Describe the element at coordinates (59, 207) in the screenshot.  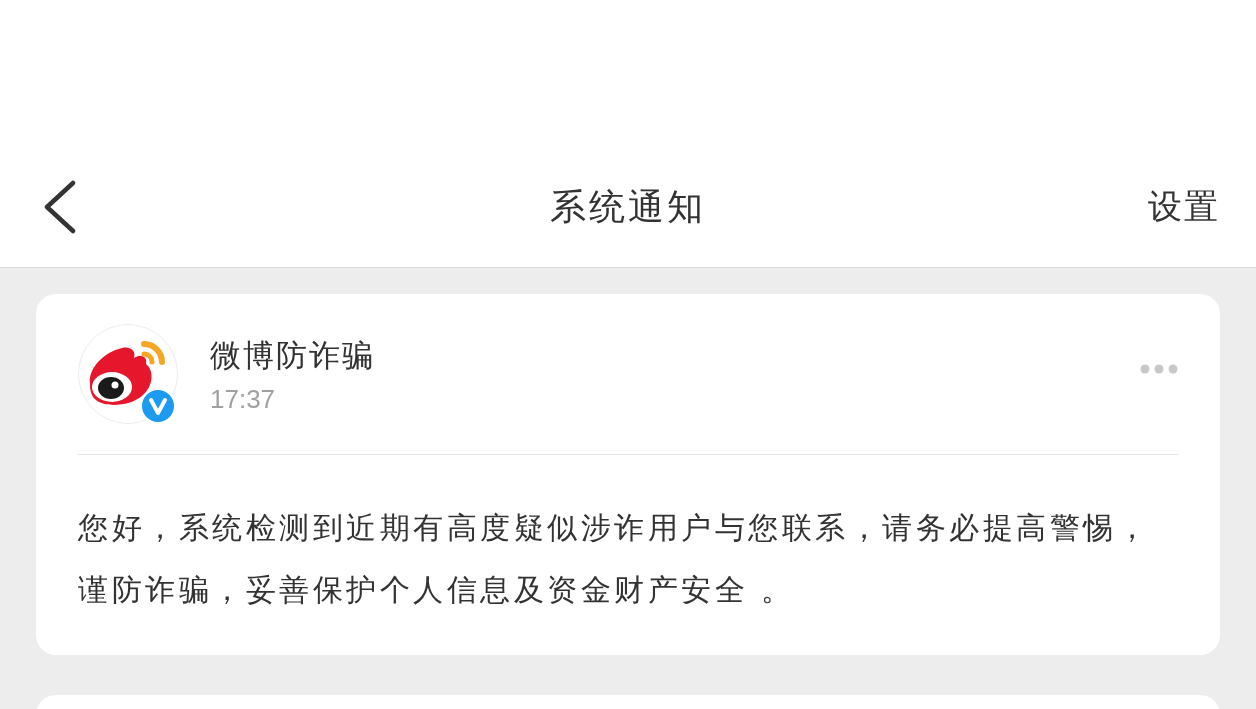
I see `back-chevron-icon` at that location.